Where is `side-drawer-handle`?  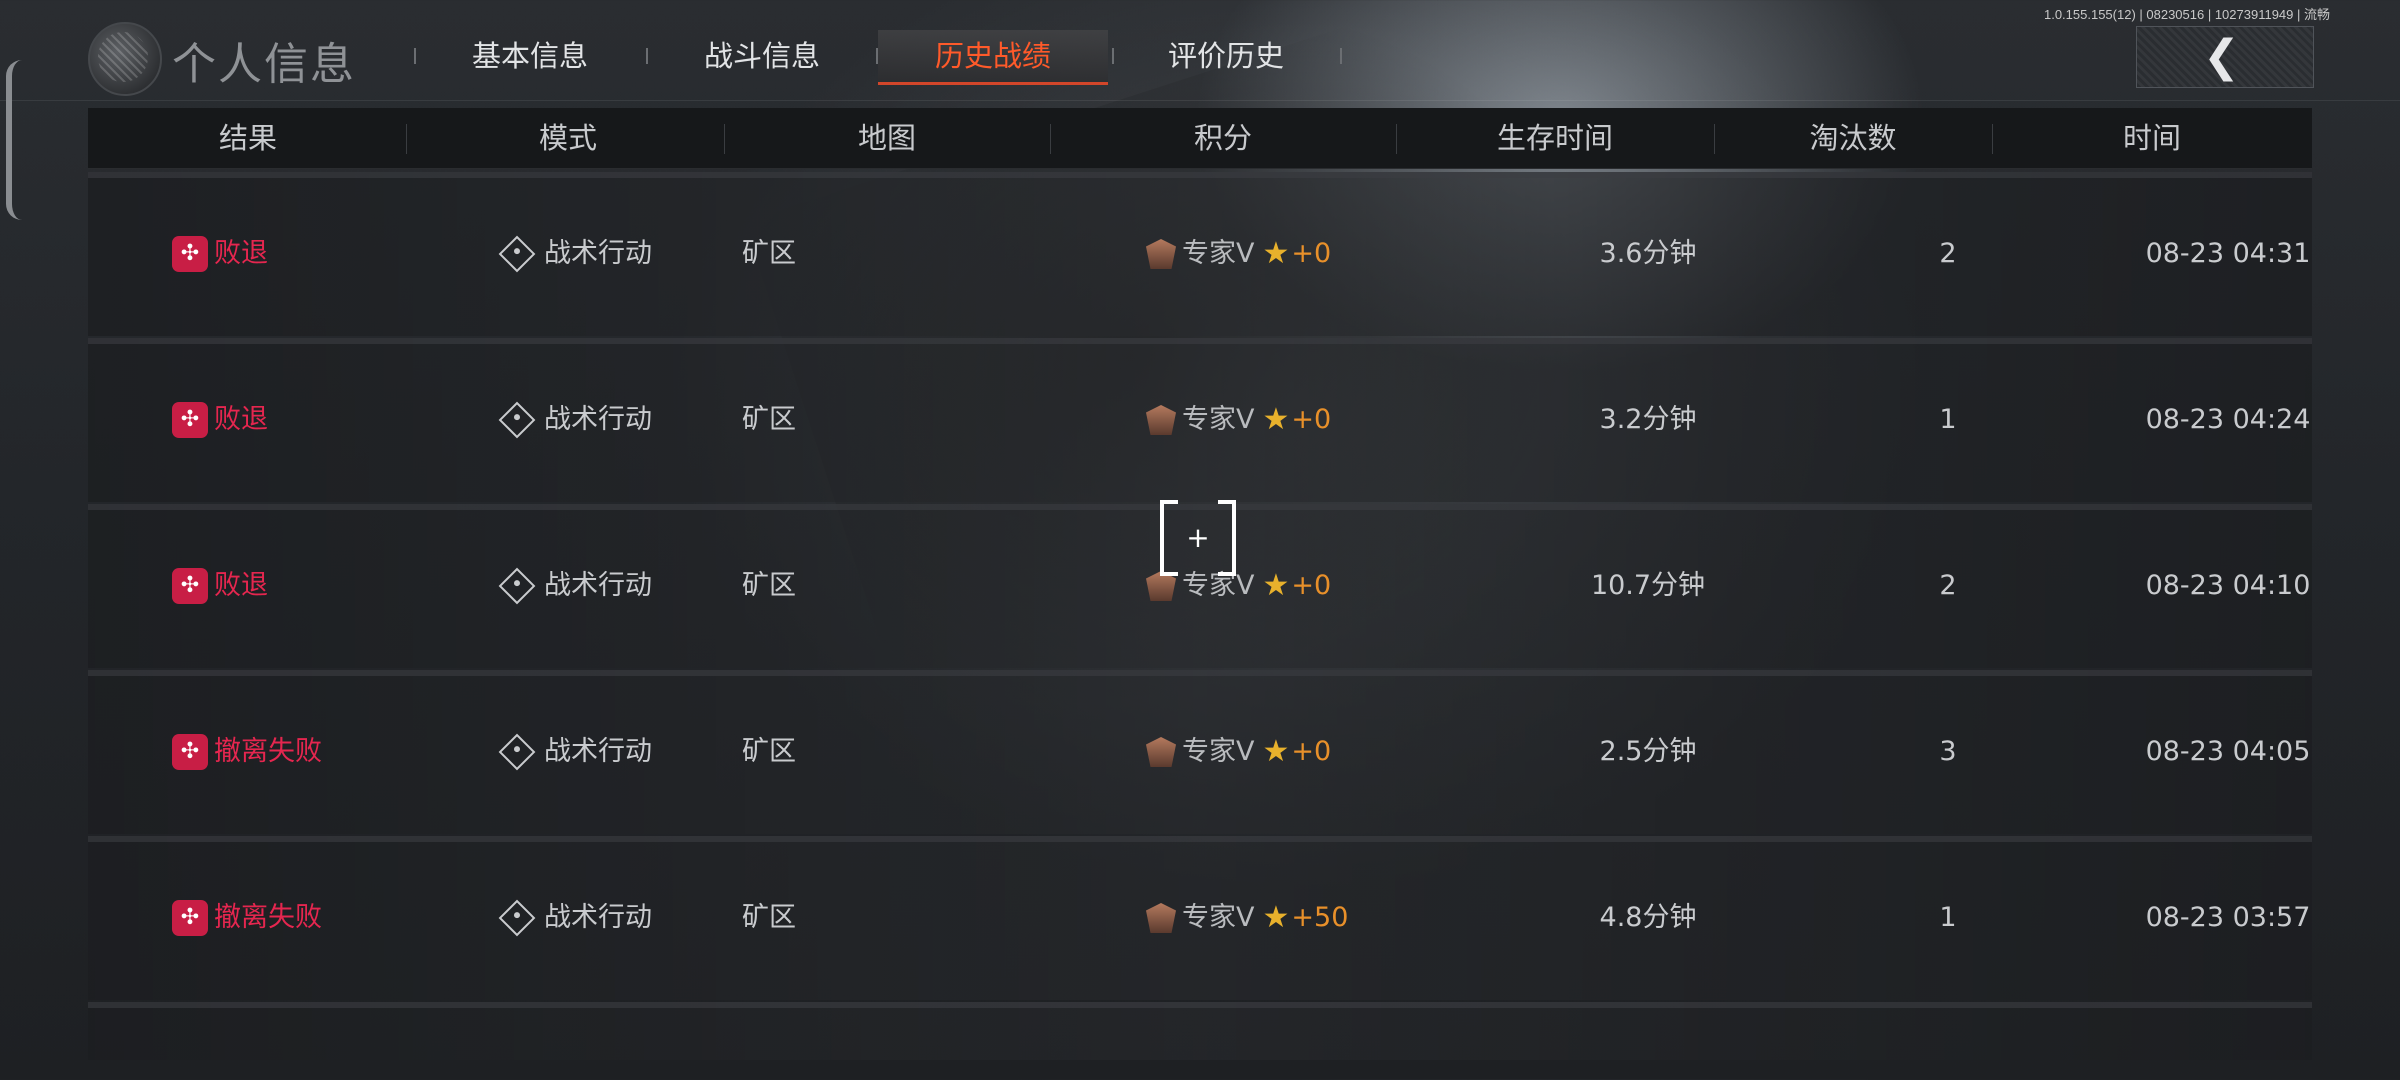 side-drawer-handle is located at coordinates (17, 140).